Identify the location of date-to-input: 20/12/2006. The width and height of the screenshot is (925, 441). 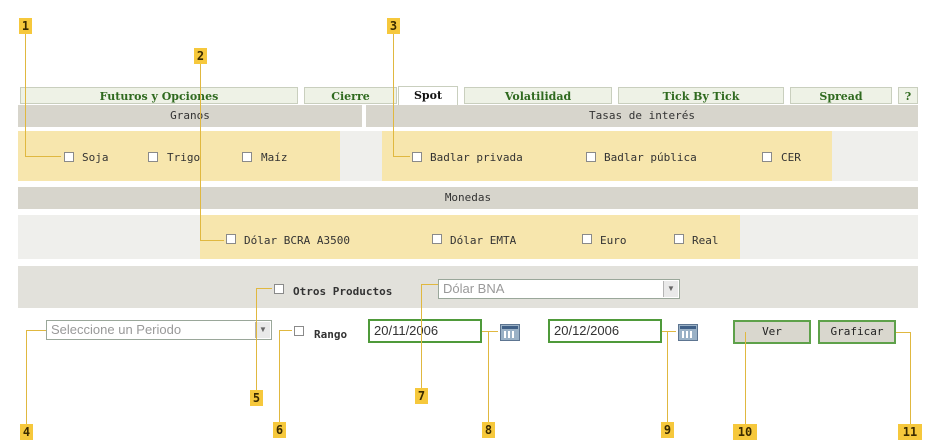
(605, 331).